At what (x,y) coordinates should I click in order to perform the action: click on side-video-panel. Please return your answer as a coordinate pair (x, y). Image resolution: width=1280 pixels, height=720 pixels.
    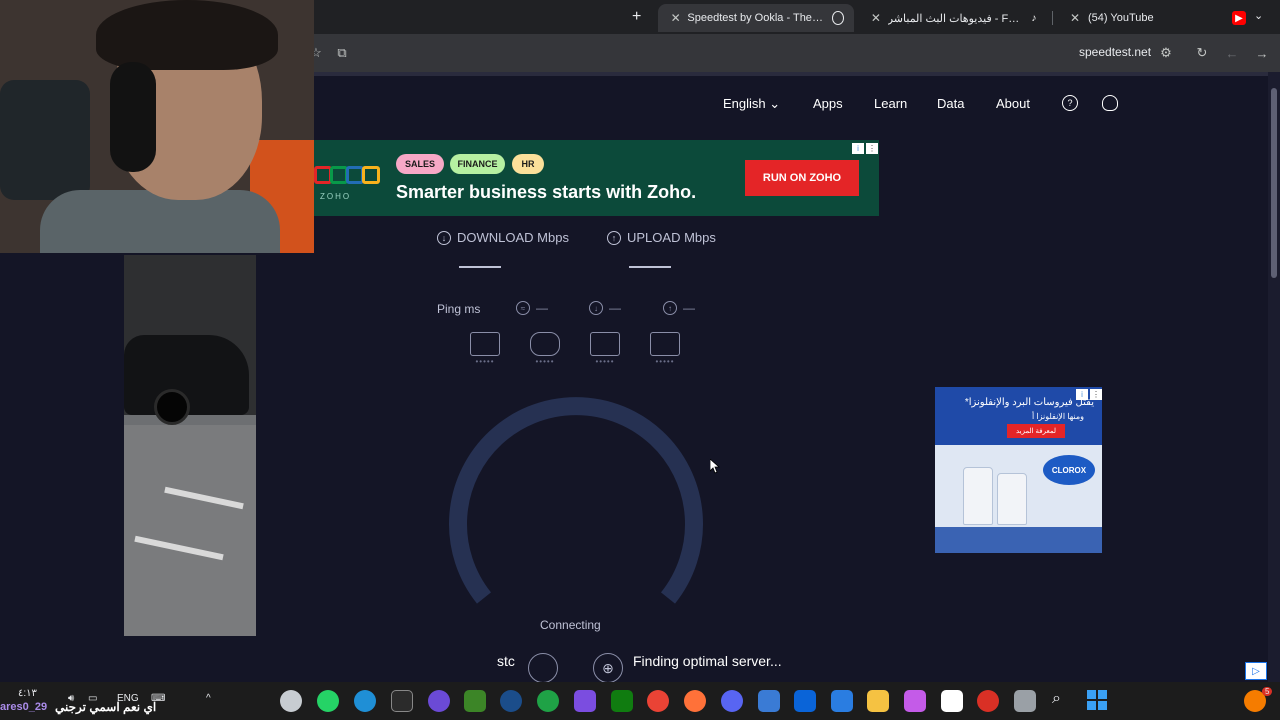
    Looking at the image, I should click on (190, 445).